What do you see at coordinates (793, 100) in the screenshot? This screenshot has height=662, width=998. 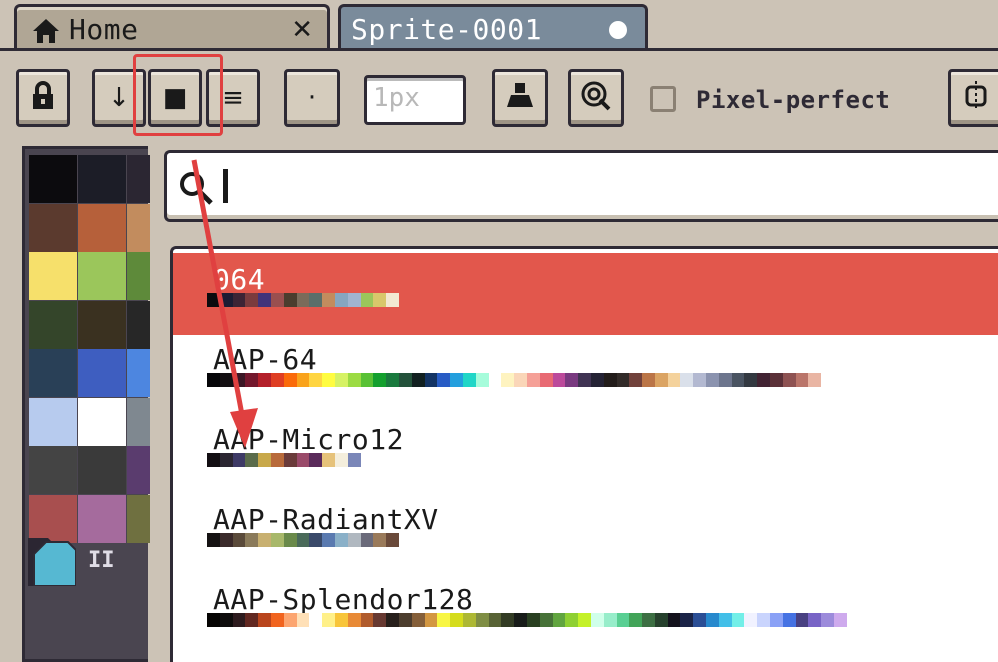 I see `pixel-perfect-label: Pixel-perfect` at bounding box center [793, 100].